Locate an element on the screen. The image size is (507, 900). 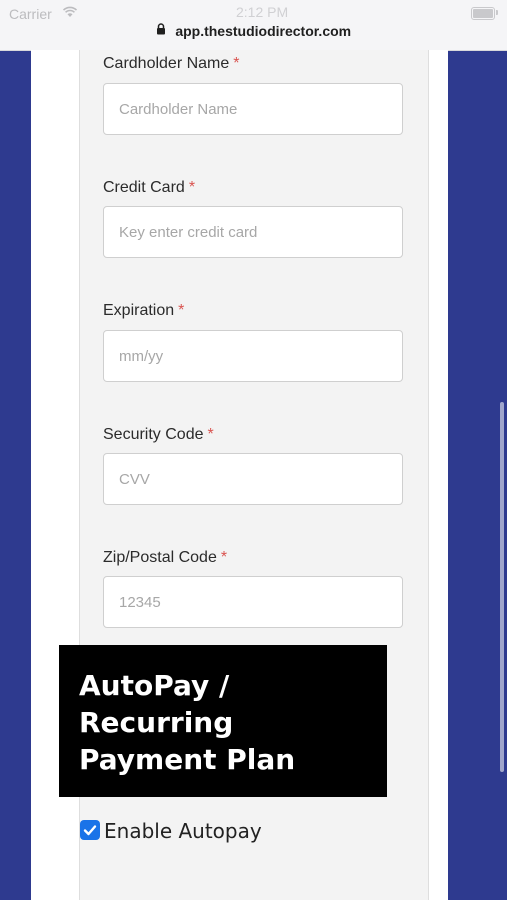
wifi-icon is located at coordinates (70, 14).